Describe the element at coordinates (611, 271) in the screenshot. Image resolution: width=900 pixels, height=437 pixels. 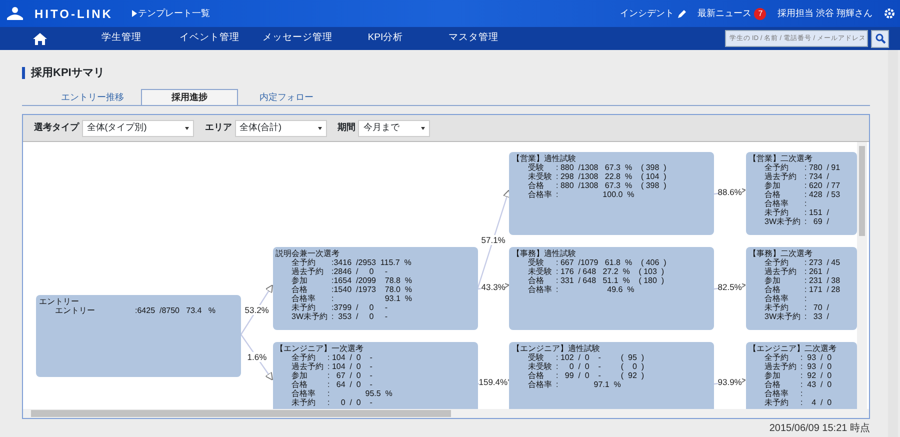
I see `row-value: : 176 / 648 27.2 % ( 103 )` at that location.